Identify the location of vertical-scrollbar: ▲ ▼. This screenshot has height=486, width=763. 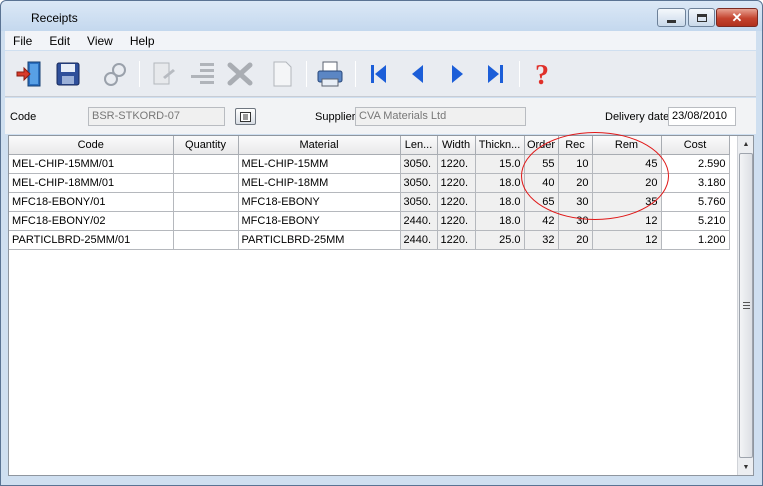
(745, 305).